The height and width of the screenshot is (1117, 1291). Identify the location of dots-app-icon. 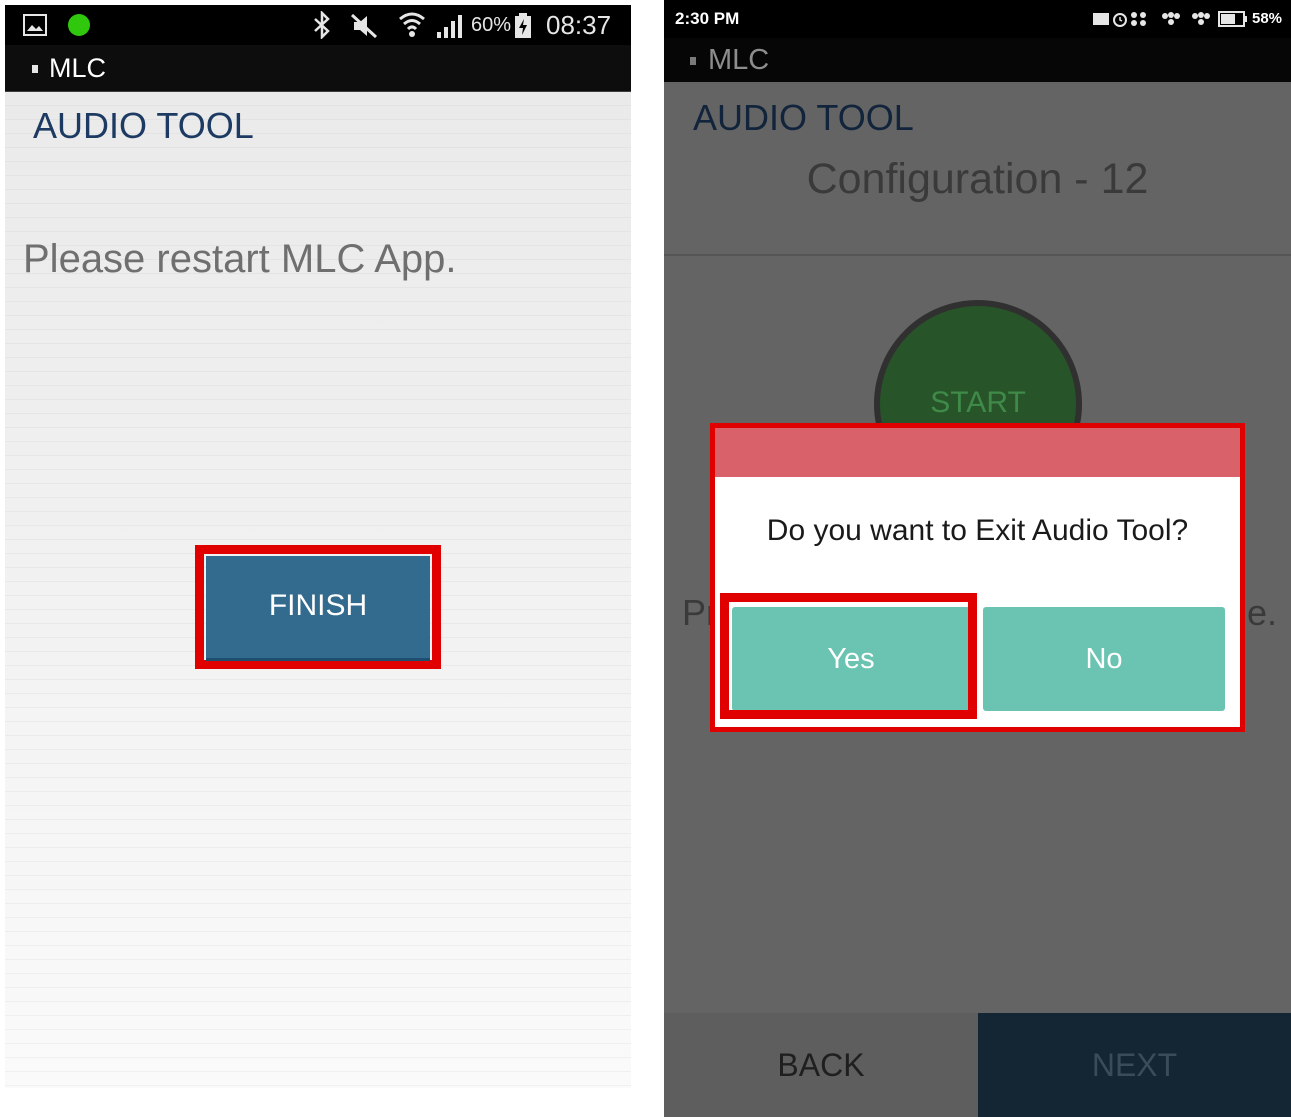
(1138, 19).